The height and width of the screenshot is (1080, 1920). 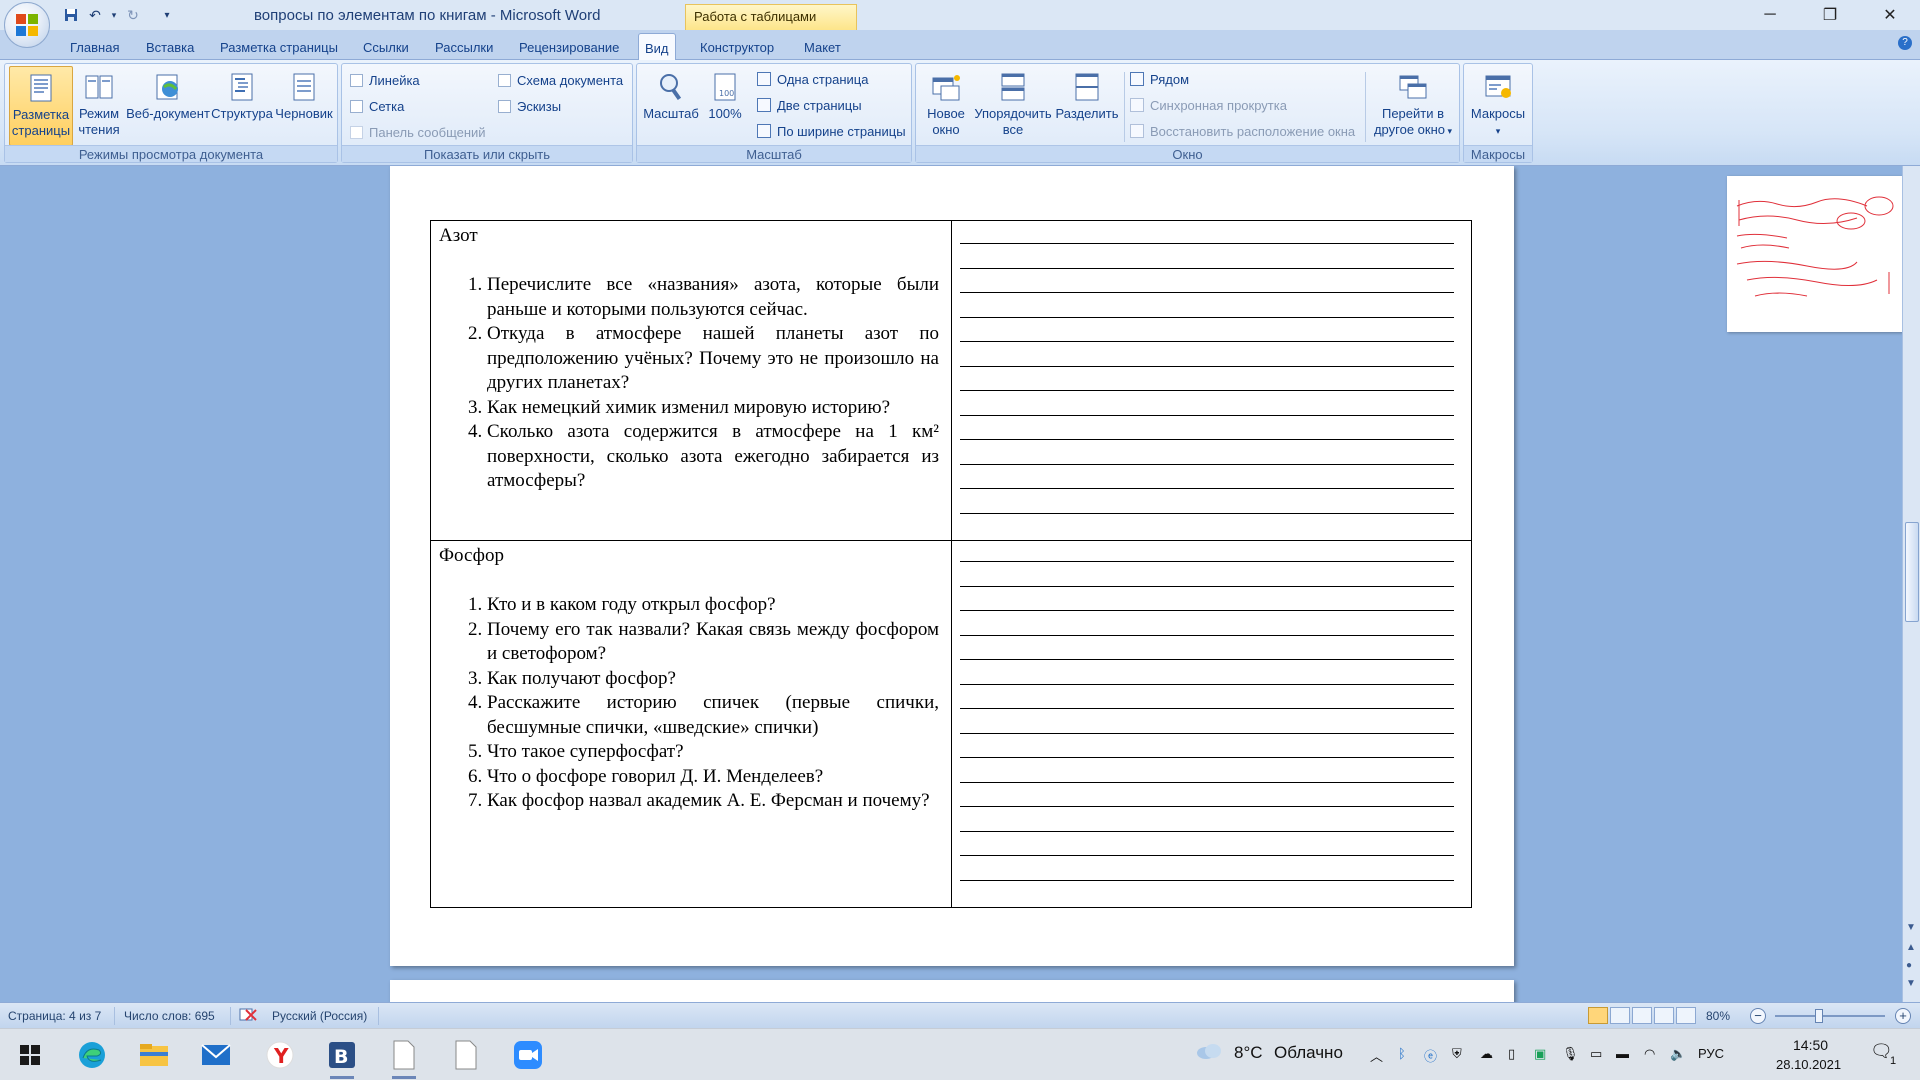 What do you see at coordinates (1909, 965) in the screenshot?
I see `browse-object-icon: ●` at bounding box center [1909, 965].